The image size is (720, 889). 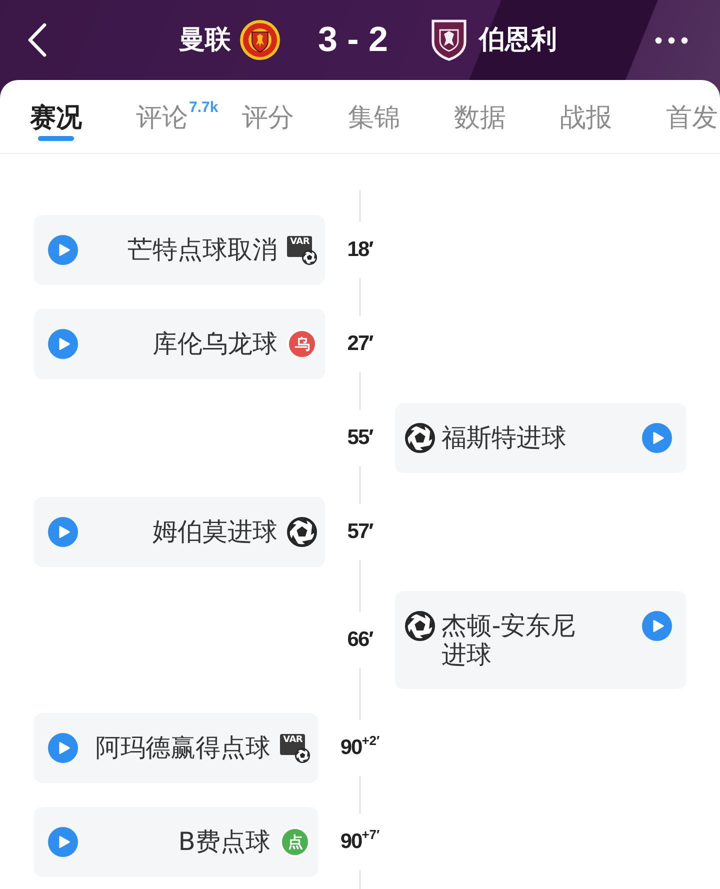 What do you see at coordinates (360, 438) in the screenshot?
I see `event-minute: 55′` at bounding box center [360, 438].